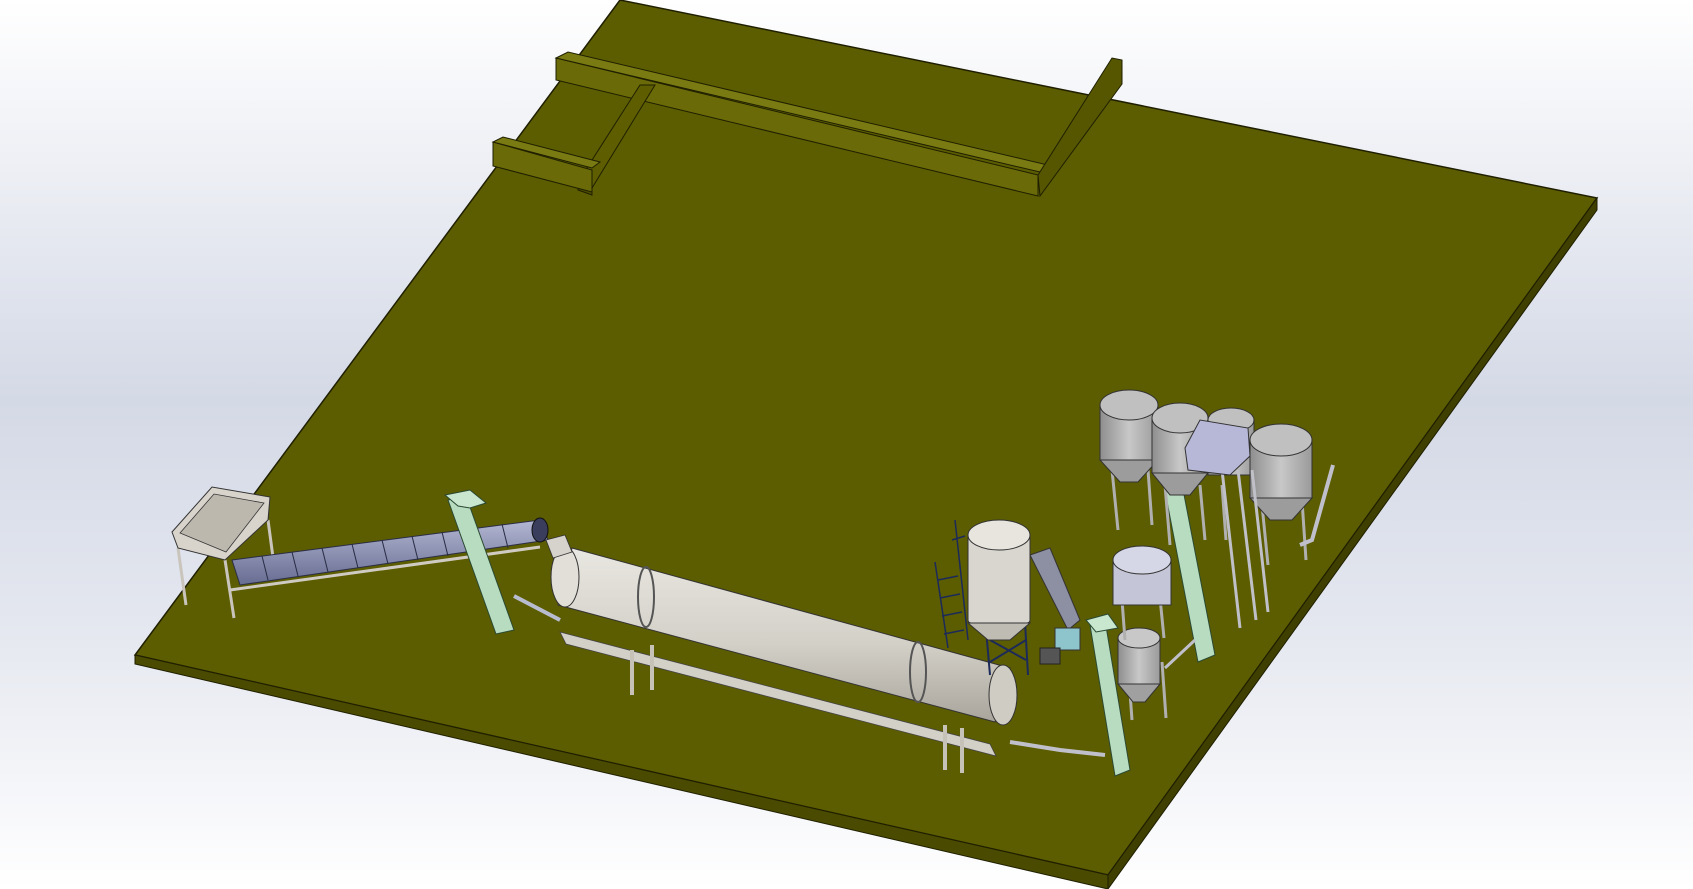 The image size is (1693, 889). I want to click on exhaust-fan, so click(1067, 639).